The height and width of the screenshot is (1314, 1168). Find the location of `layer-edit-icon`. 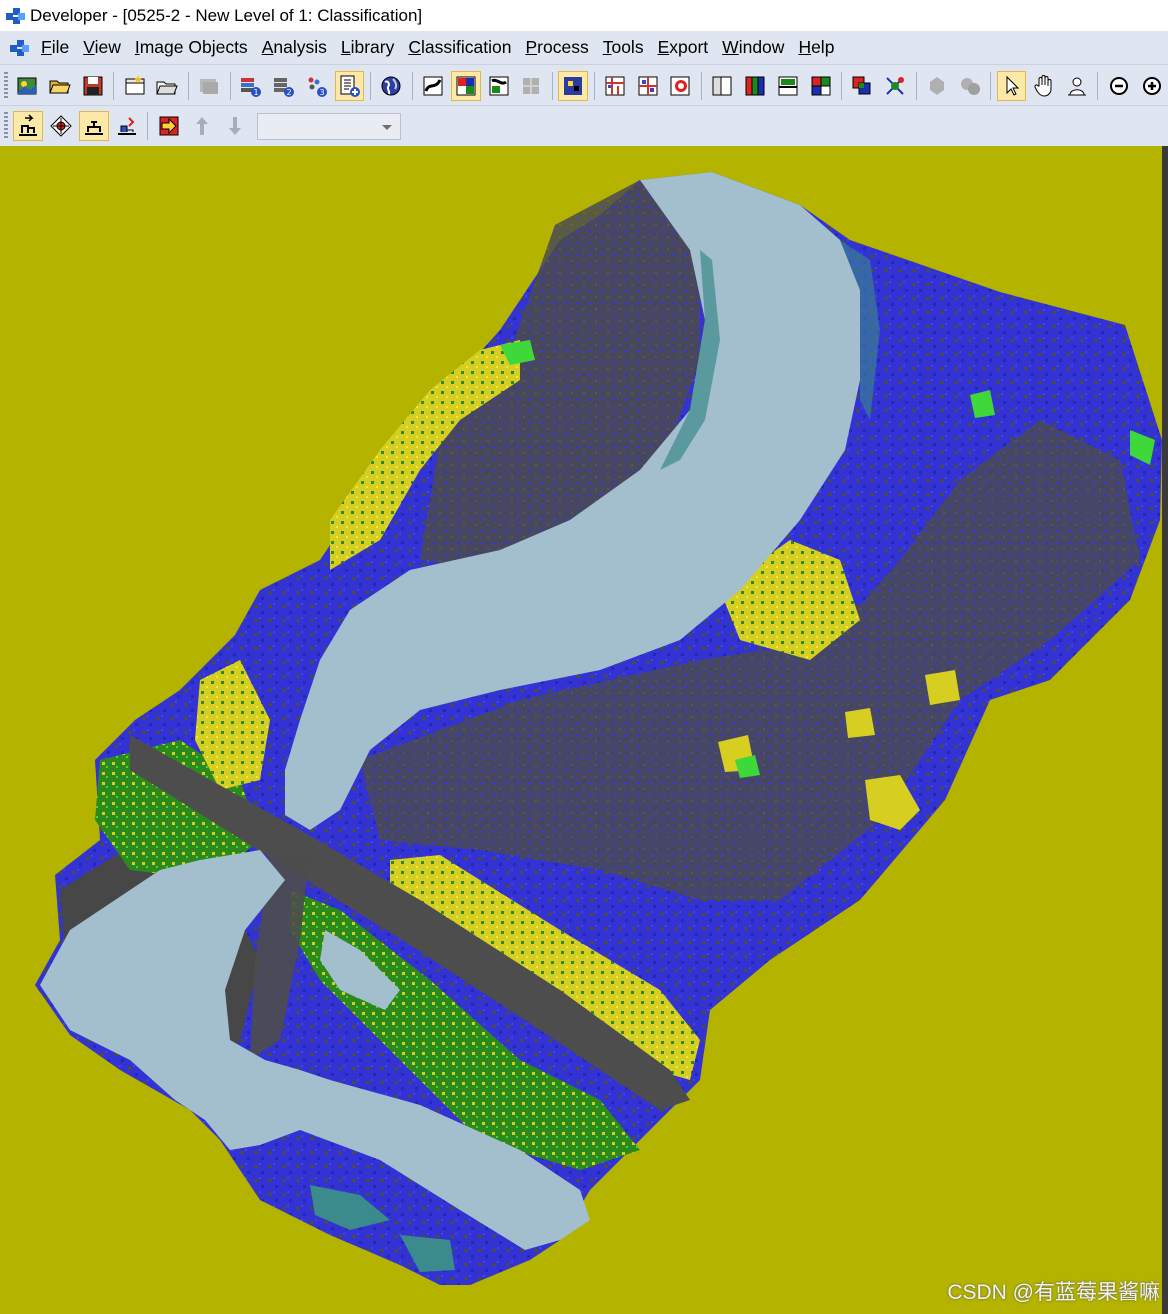

layer-edit-icon is located at coordinates (895, 85).